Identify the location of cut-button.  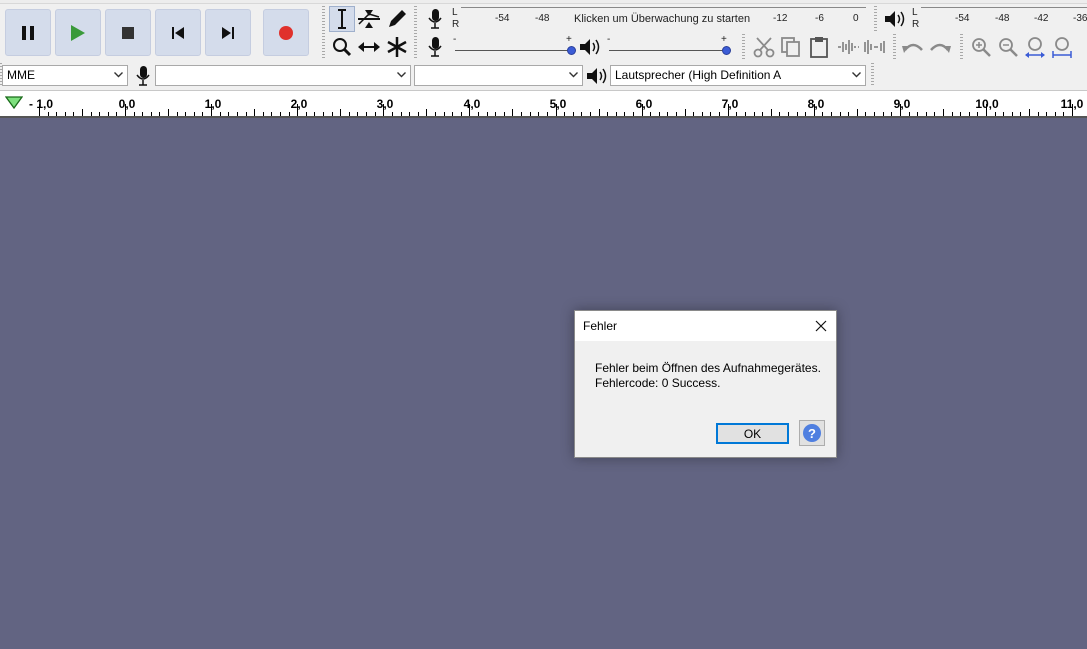
(764, 47).